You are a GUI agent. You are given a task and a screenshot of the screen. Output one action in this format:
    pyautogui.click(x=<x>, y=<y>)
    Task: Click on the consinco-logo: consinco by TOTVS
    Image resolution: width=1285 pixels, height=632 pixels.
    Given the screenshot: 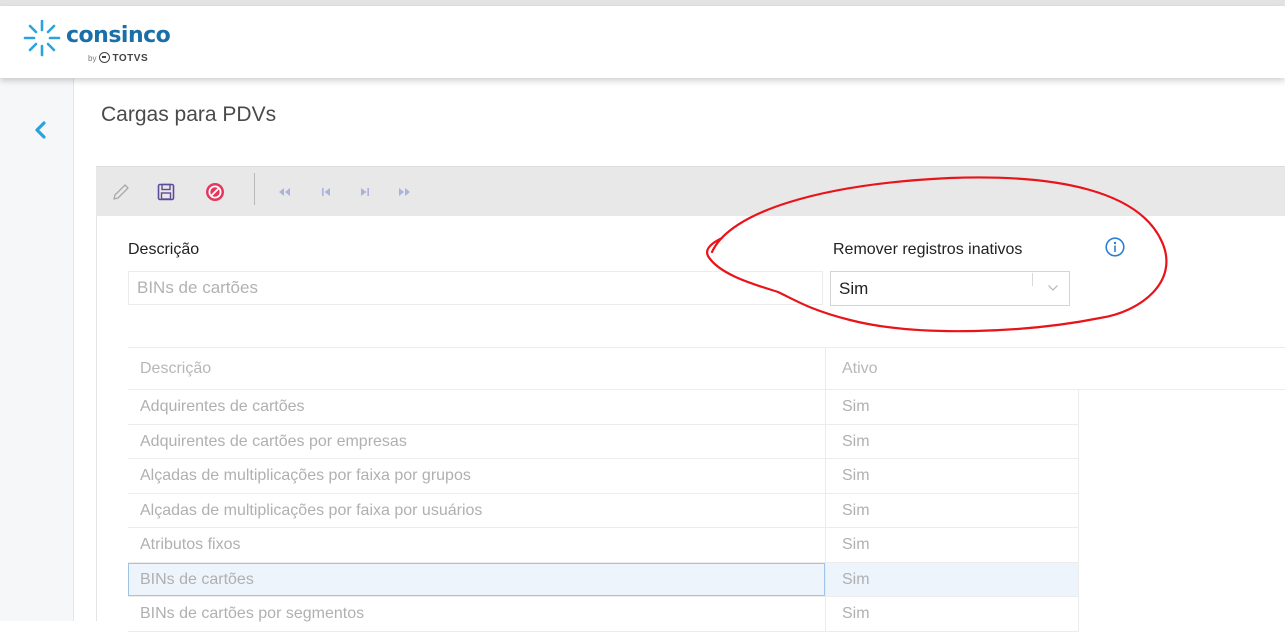 What is the action you would take?
    pyautogui.click(x=102, y=43)
    